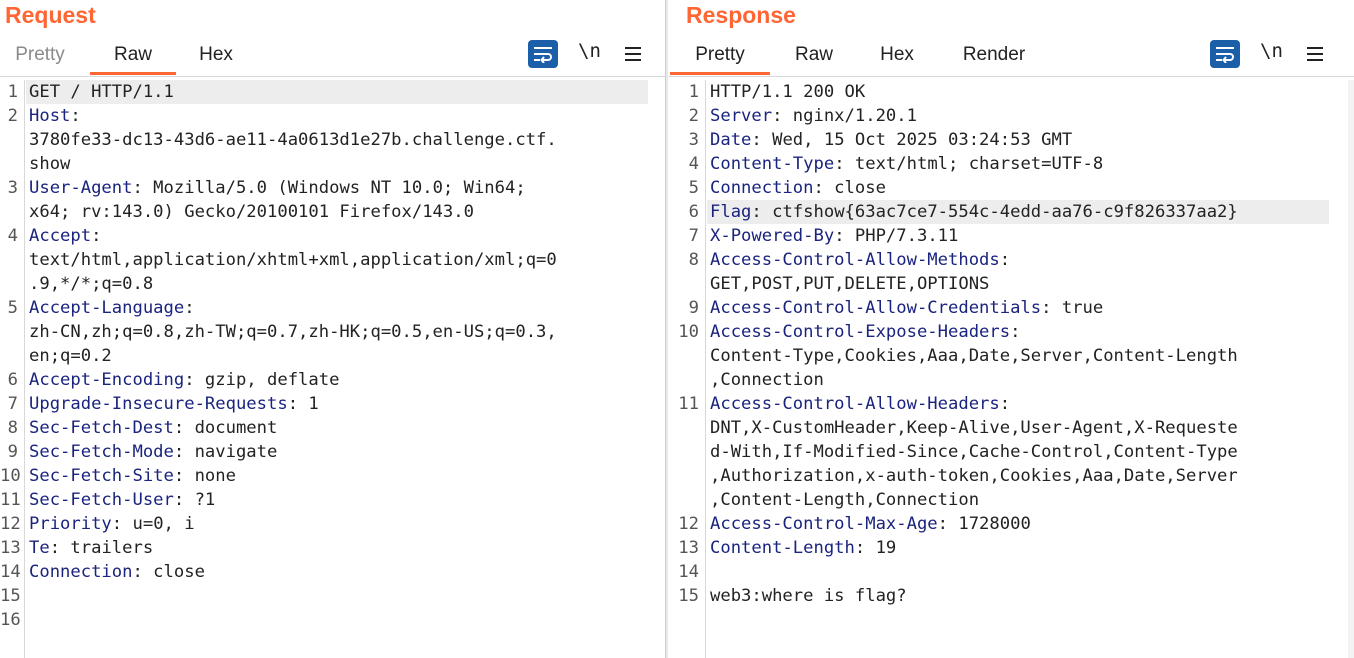 The width and height of the screenshot is (1354, 658). I want to click on line-number: 10, so click(688, 332).